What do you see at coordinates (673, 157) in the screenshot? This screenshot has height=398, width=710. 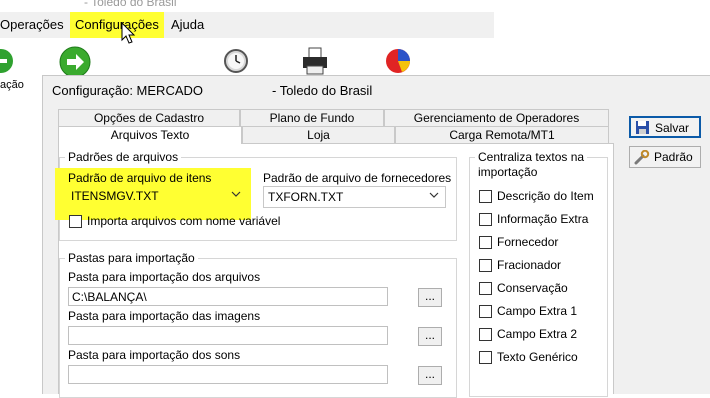 I see `default-button-label: Padrão` at bounding box center [673, 157].